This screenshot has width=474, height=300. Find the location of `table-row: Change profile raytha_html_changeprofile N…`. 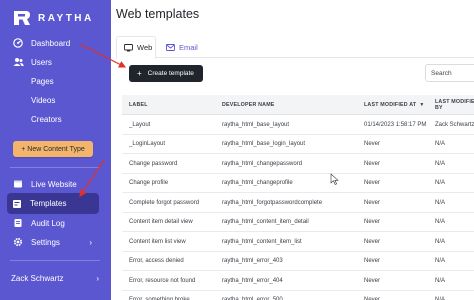

table-row: Change profile raytha_html_changeprofile N… is located at coordinates (298, 183).